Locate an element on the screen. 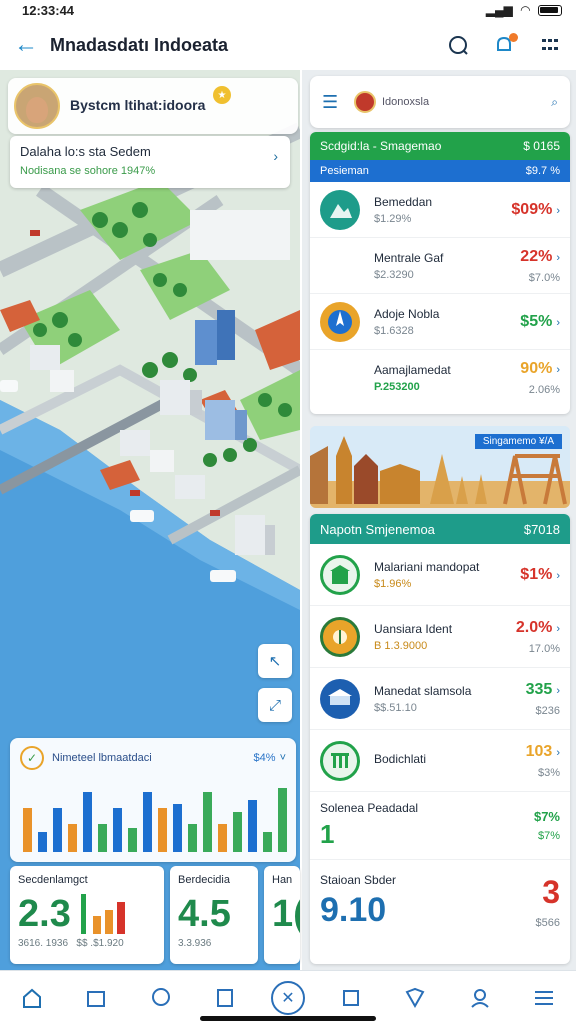 Image resolution: width=576 pixels, height=1024 pixels. user-card: Bystcm ltihat:idoora ★ is located at coordinates (153, 106).